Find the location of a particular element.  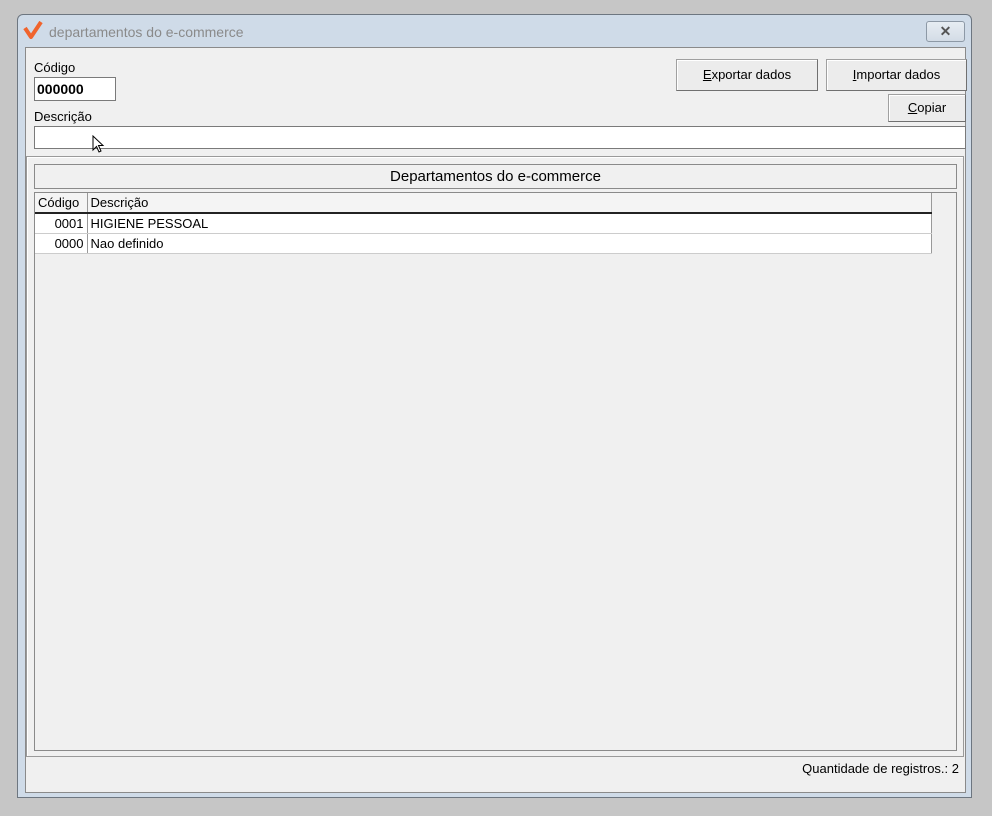

close-icon: ✕ is located at coordinates (945, 31).